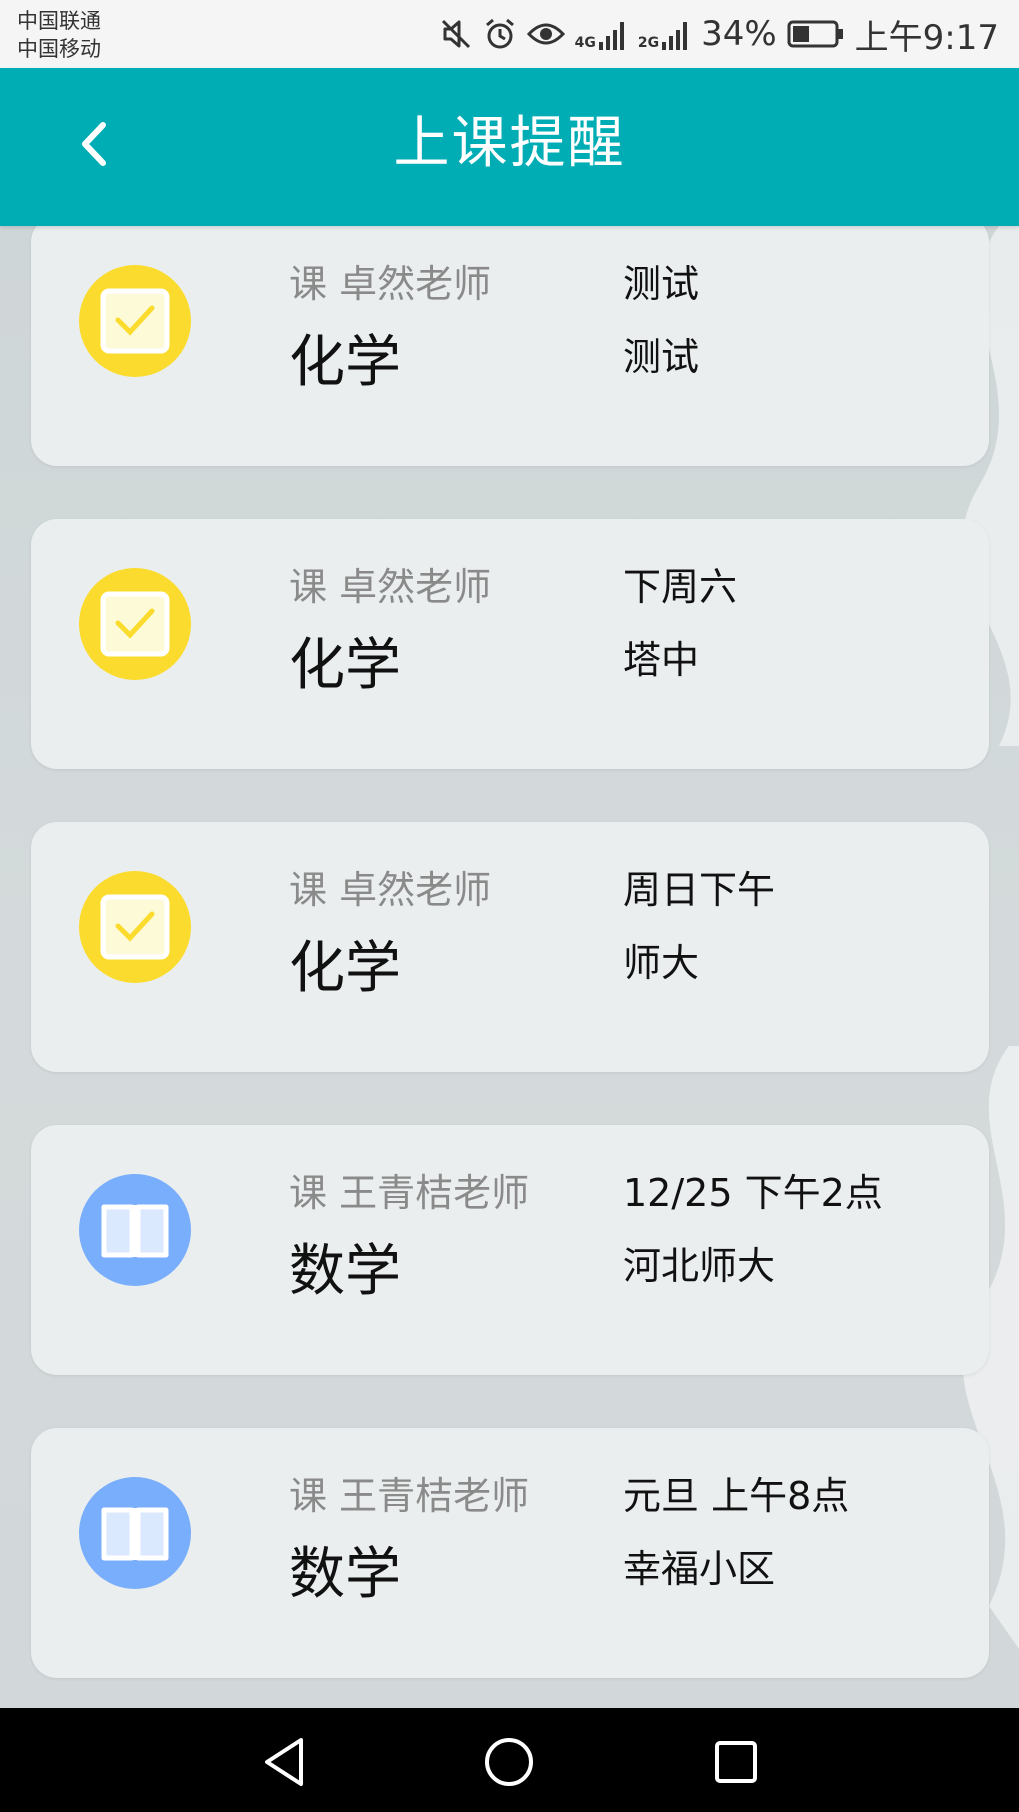 The height and width of the screenshot is (1812, 1019). I want to click on nav-home-button, so click(509, 1762).